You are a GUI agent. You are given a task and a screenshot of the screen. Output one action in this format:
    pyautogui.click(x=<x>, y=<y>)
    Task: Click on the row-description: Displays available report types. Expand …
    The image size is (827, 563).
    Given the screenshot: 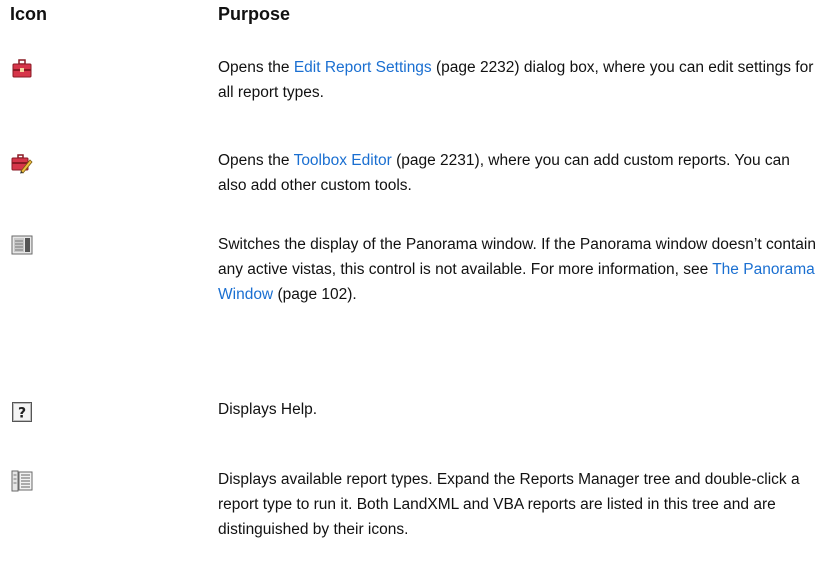 What is the action you would take?
    pyautogui.click(x=509, y=504)
    